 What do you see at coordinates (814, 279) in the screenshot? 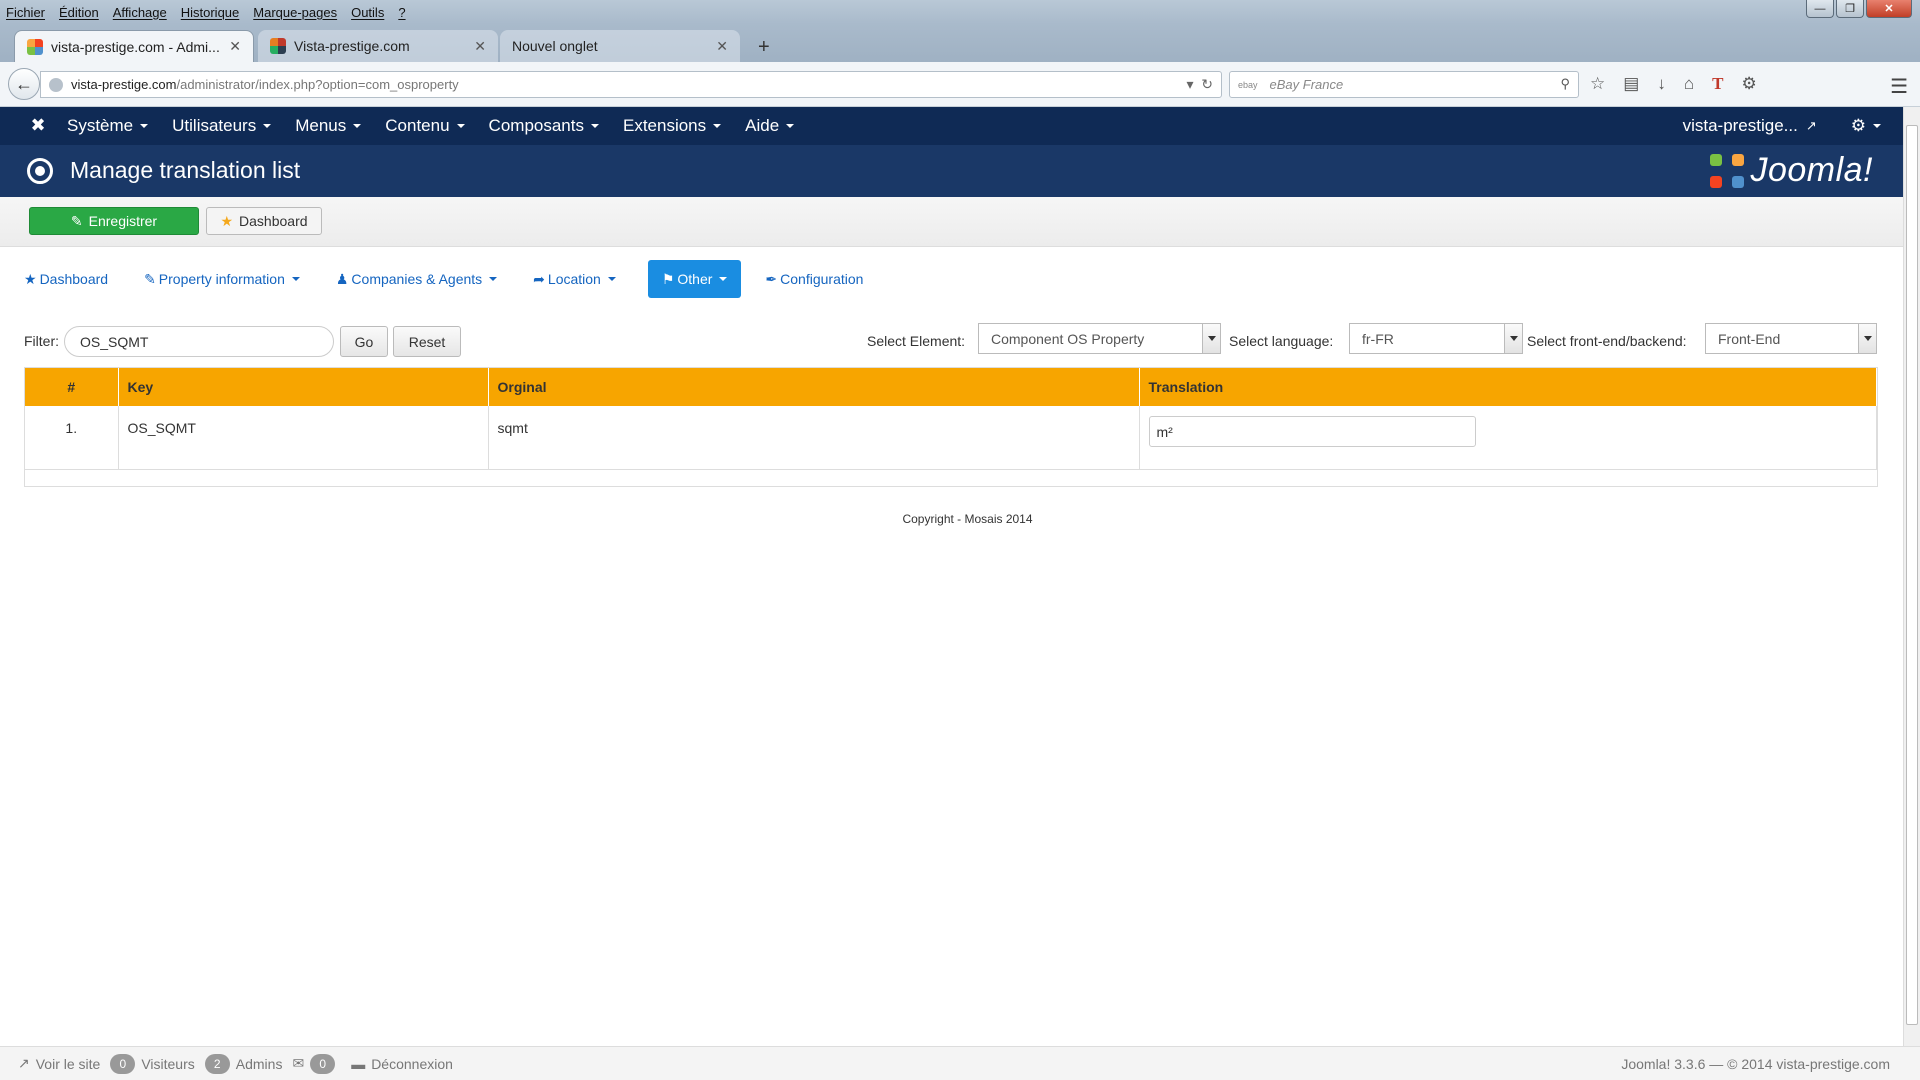
I see `subnav-configuration: ✒ Configuration` at bounding box center [814, 279].